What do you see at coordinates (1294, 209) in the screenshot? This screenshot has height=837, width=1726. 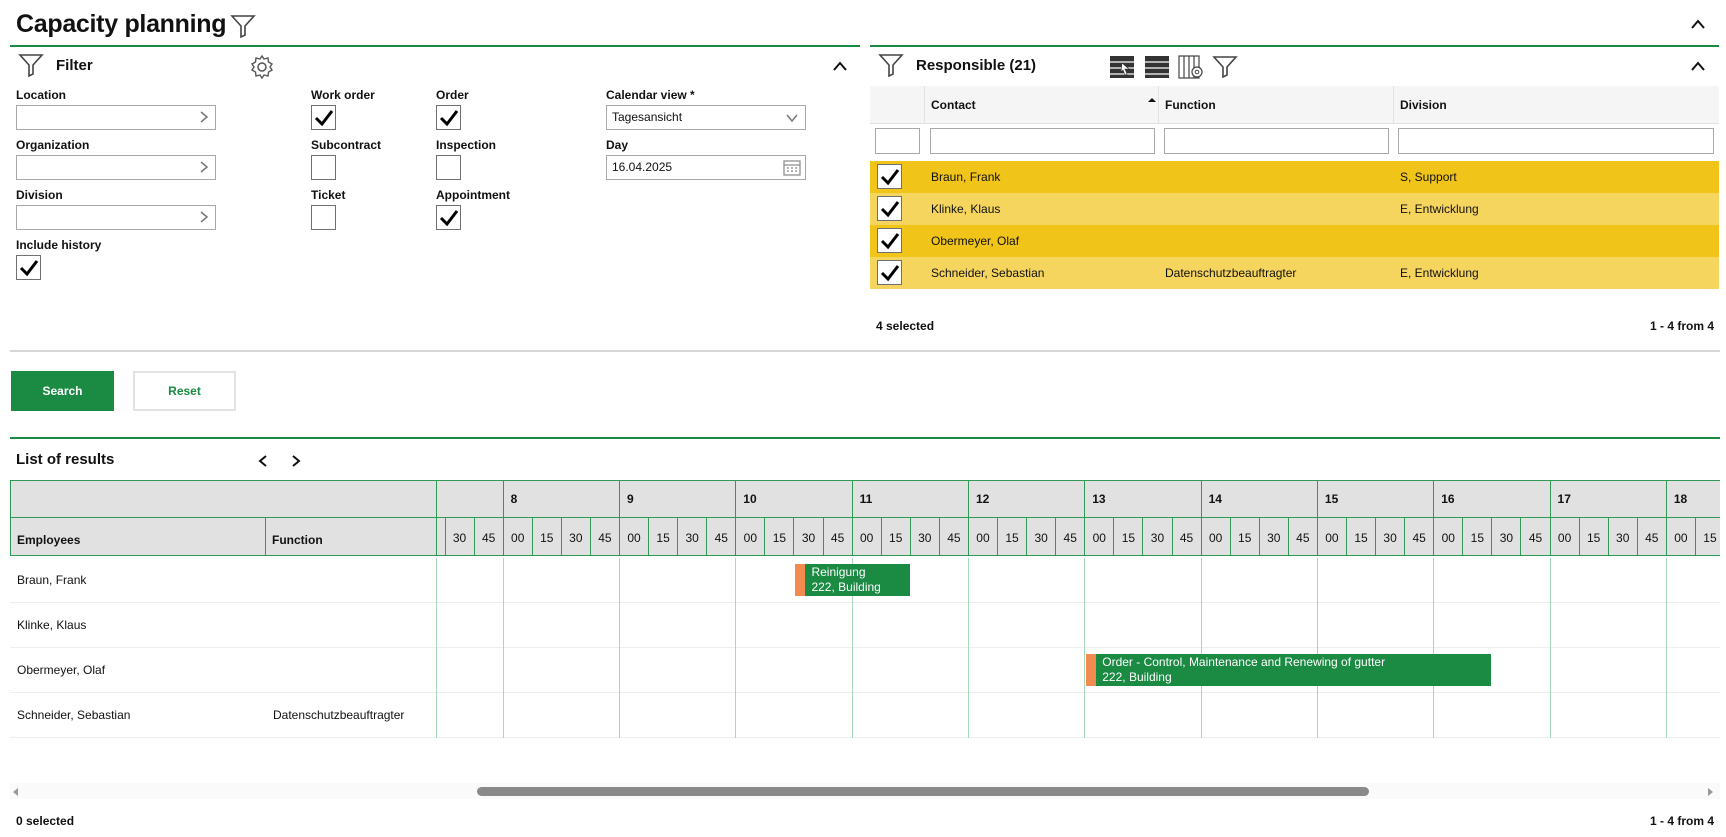 I see `responsible-row: Klinke, Klaus E, Entwicklung` at bounding box center [1294, 209].